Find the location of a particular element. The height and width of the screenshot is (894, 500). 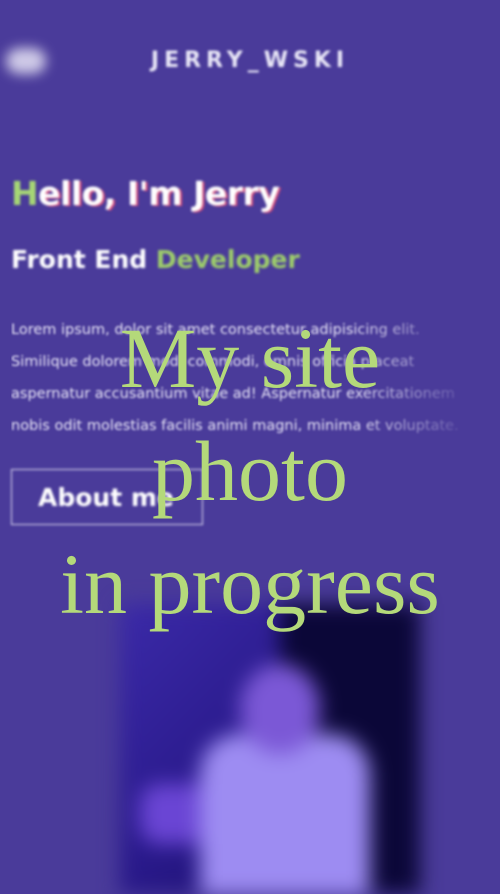

hero-section: Hello, I'm Jerry Front End Developer is located at coordinates (246, 224).